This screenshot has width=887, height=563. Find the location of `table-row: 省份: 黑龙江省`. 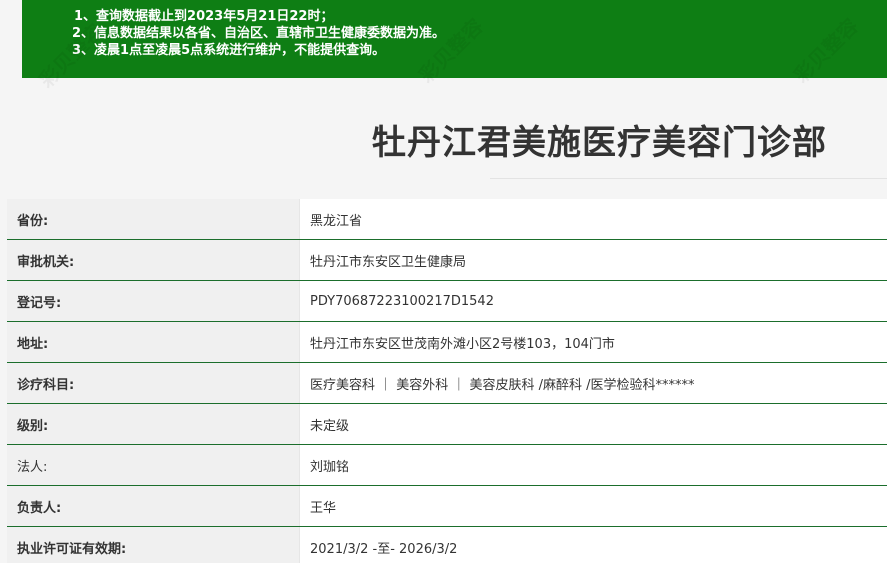

table-row: 省份: 黑龙江省 is located at coordinates (447, 219).